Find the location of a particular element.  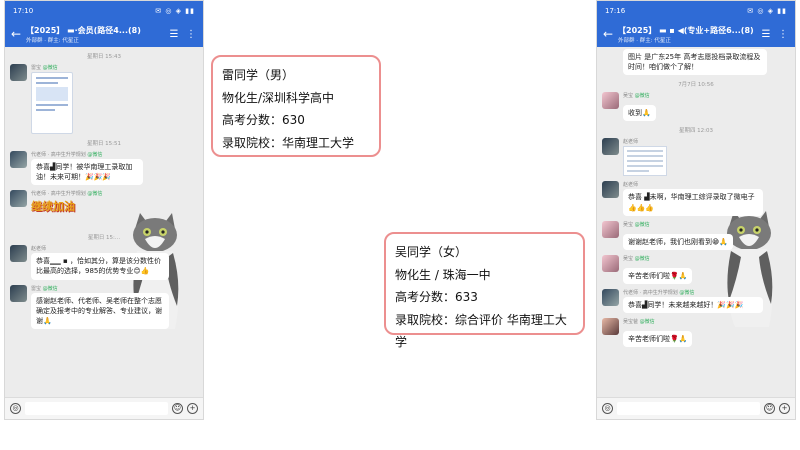

message-bubble: 感谢赵老师、代老师、吴老师在整个志愿确定及报考中的专业解答、专业建议，谢谢🙏 is located at coordinates (100, 310).